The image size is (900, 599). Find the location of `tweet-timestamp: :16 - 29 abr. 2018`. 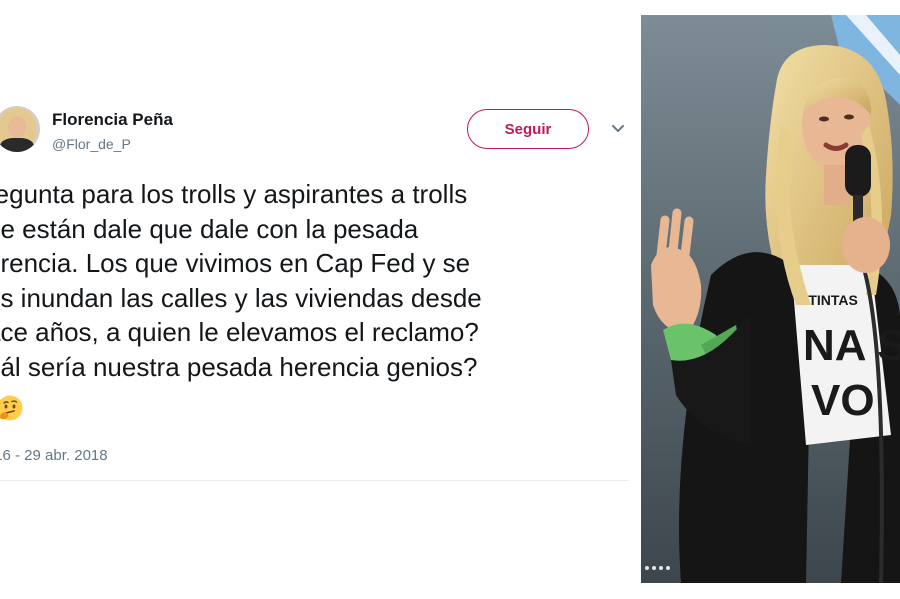

tweet-timestamp: :16 - 29 abr. 2018 is located at coordinates (54, 455).